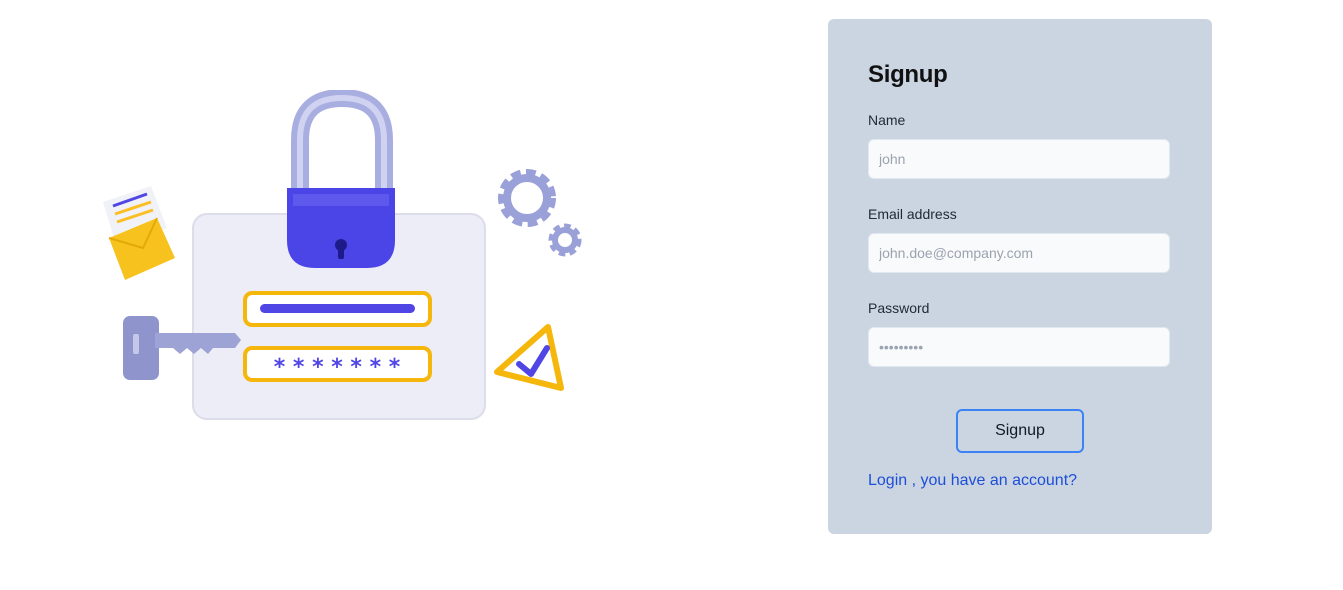 This screenshot has height=590, width=1343. Describe the element at coordinates (1019, 347) in the screenshot. I see `password-input` at that location.